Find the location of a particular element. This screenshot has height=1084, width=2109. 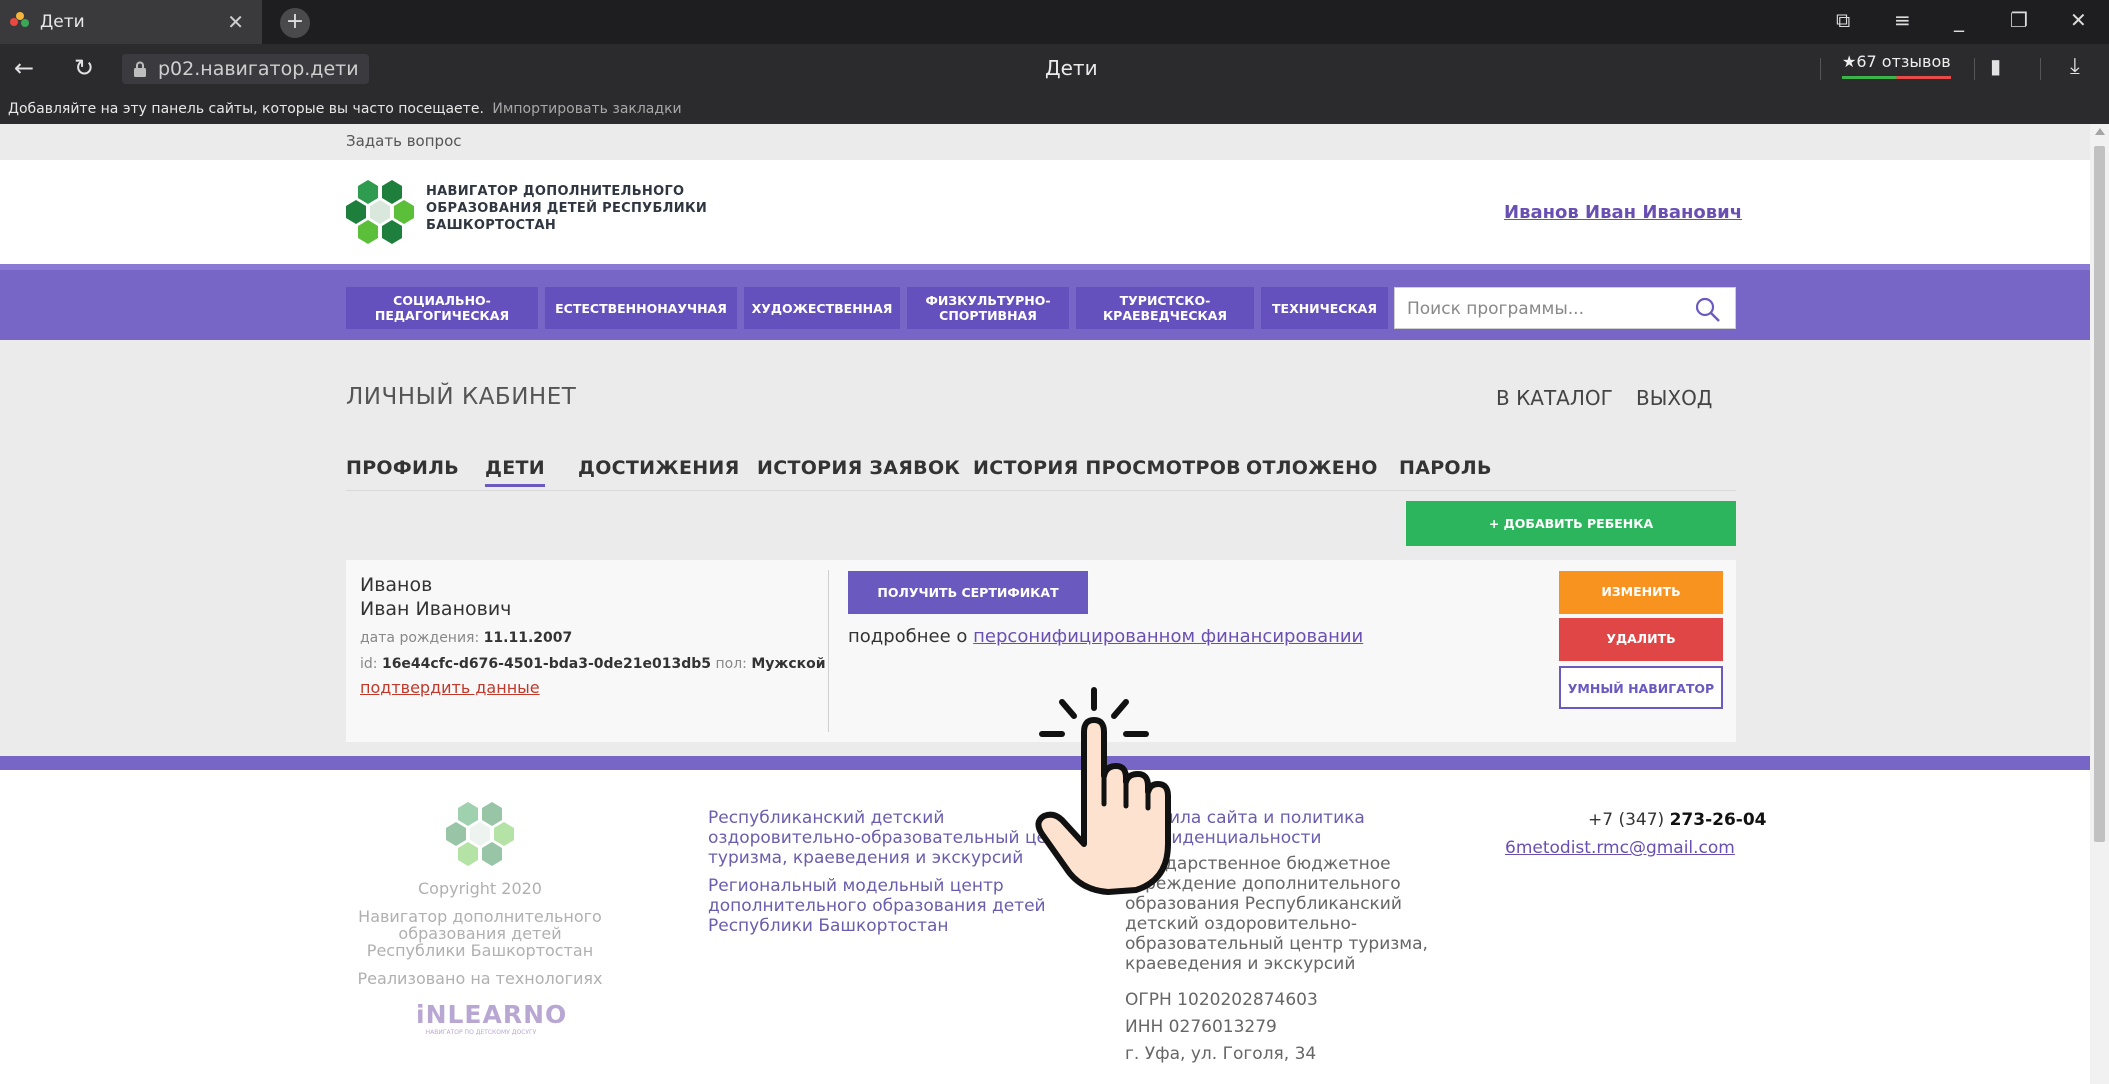

footer-email-link: 6metodist.rmc@gmail.com is located at coordinates (1620, 848).